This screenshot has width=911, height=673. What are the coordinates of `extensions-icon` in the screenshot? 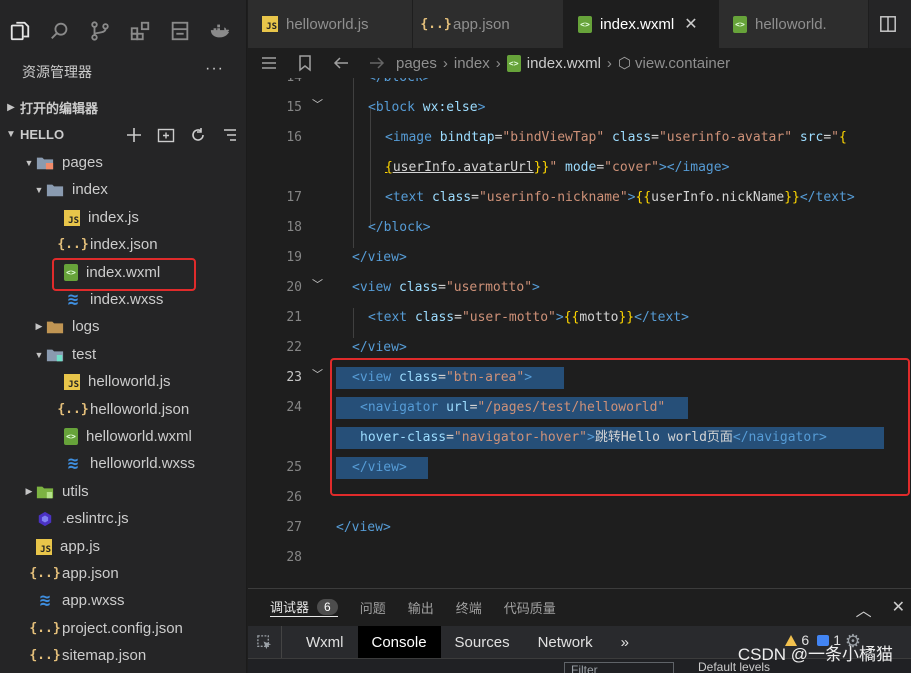 It's located at (140, 31).